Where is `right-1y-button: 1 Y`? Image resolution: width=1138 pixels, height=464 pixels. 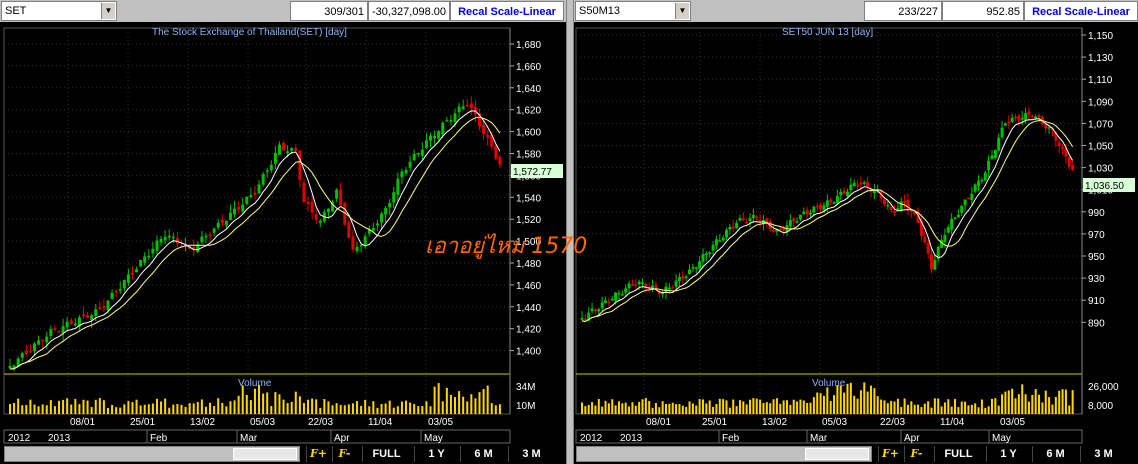
right-1y-button: 1 Y is located at coordinates (1008, 454).